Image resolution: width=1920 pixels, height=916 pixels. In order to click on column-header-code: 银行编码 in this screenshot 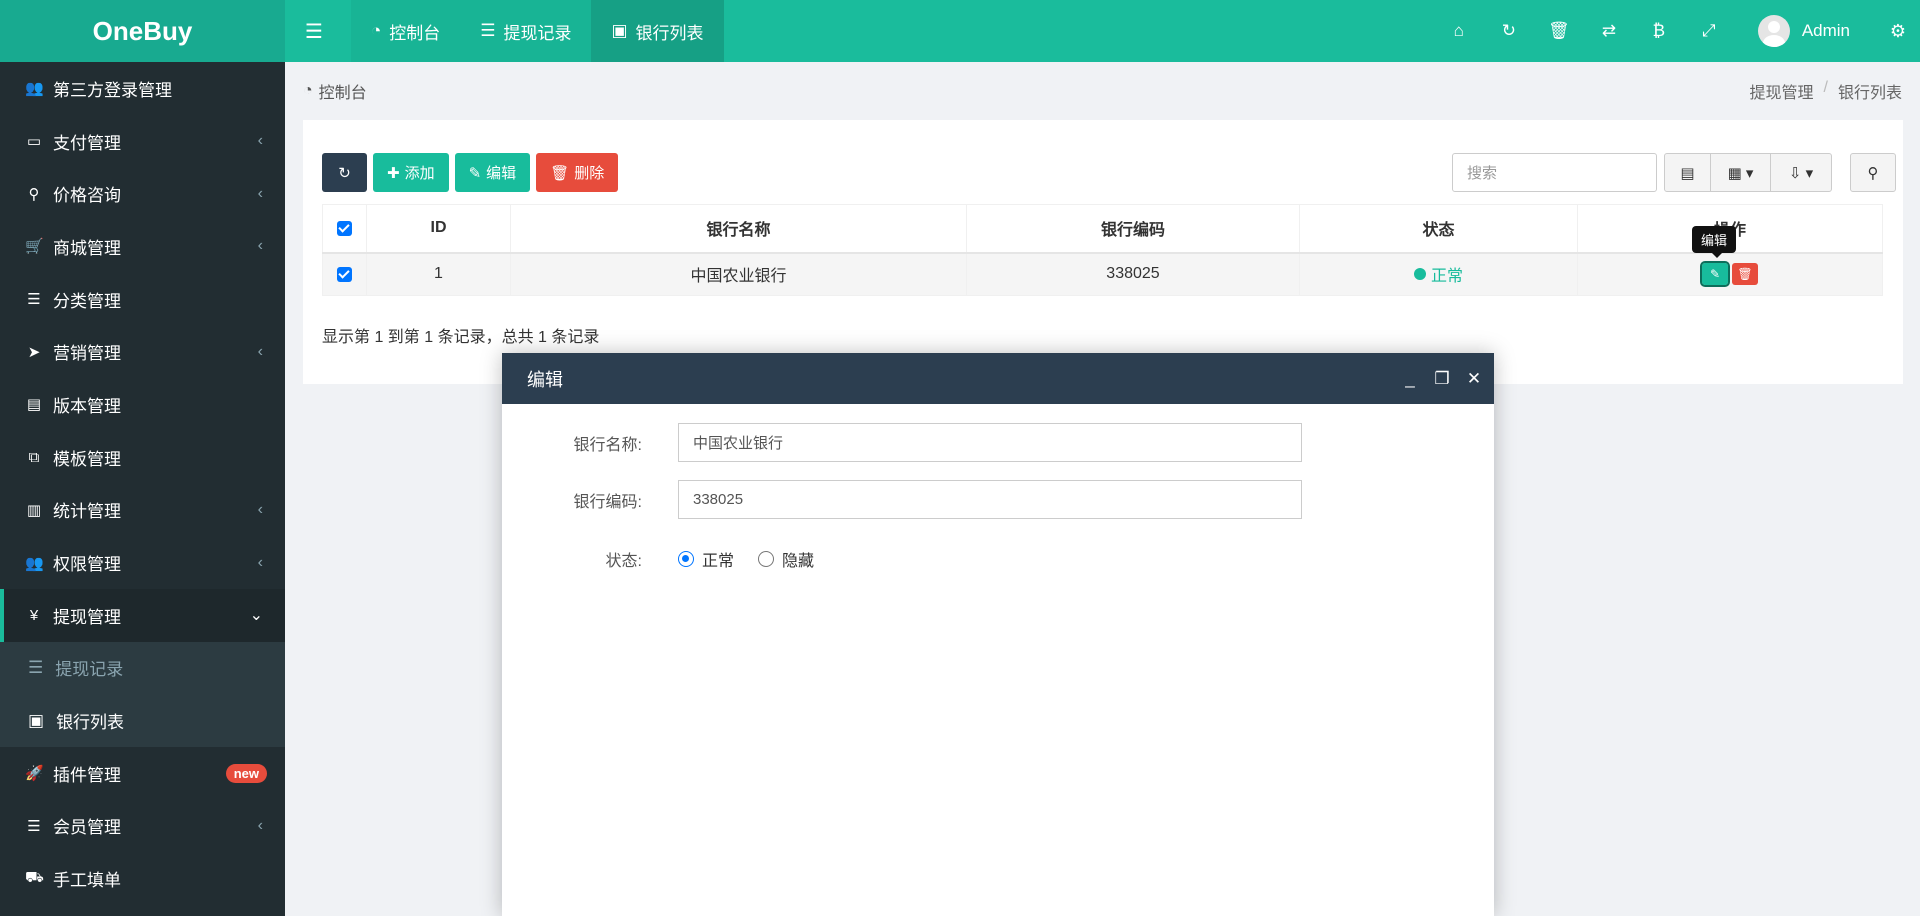, I will do `click(1133, 229)`.